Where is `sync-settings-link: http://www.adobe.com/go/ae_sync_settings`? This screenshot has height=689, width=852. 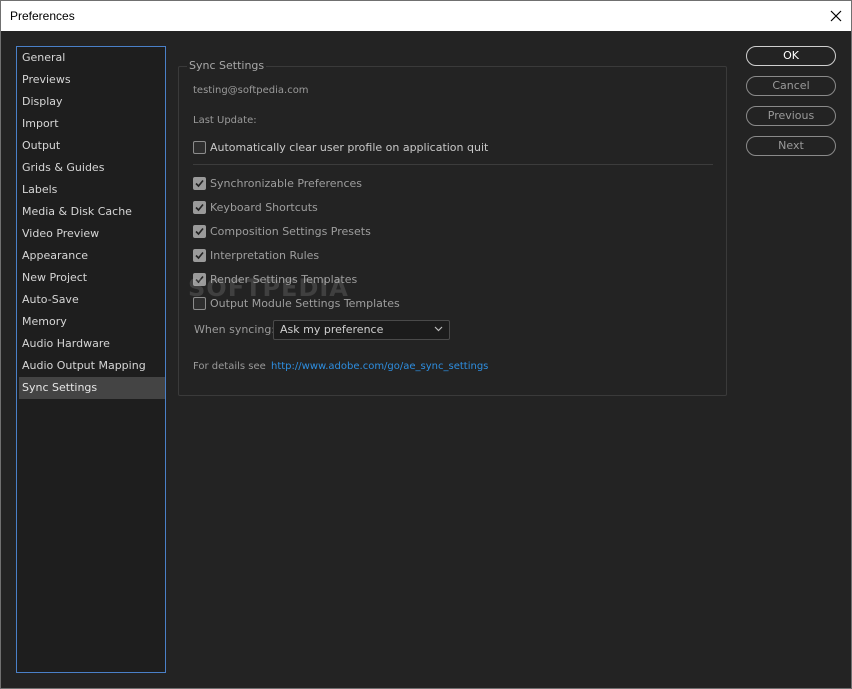 sync-settings-link: http://www.adobe.com/go/ae_sync_settings is located at coordinates (379, 366).